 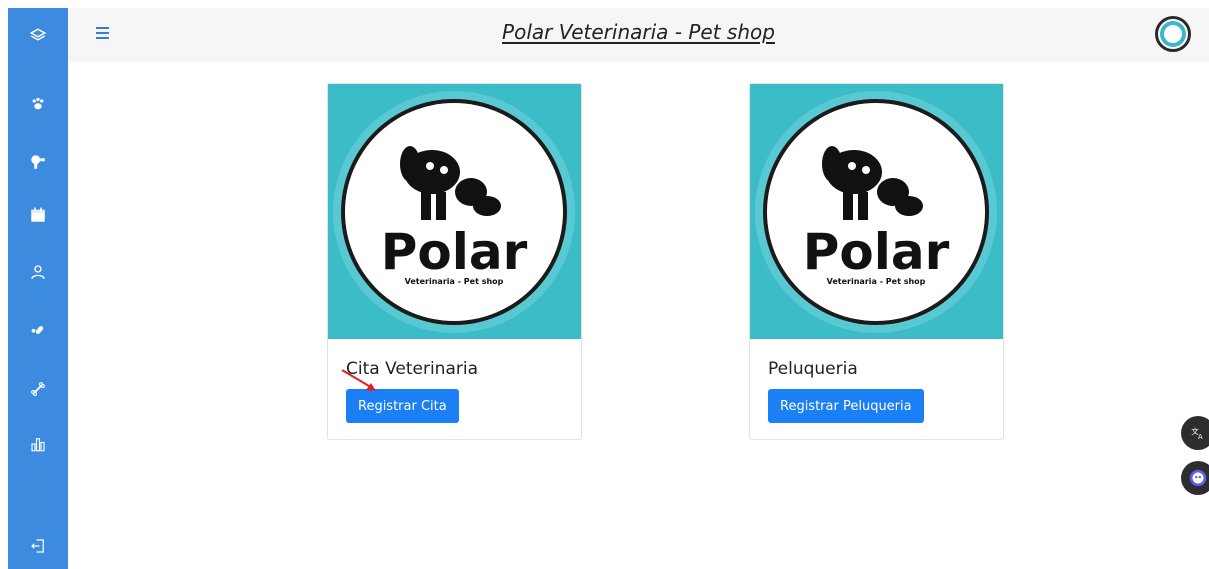 What do you see at coordinates (1195, 478) in the screenshot?
I see `assistant-icon` at bounding box center [1195, 478].